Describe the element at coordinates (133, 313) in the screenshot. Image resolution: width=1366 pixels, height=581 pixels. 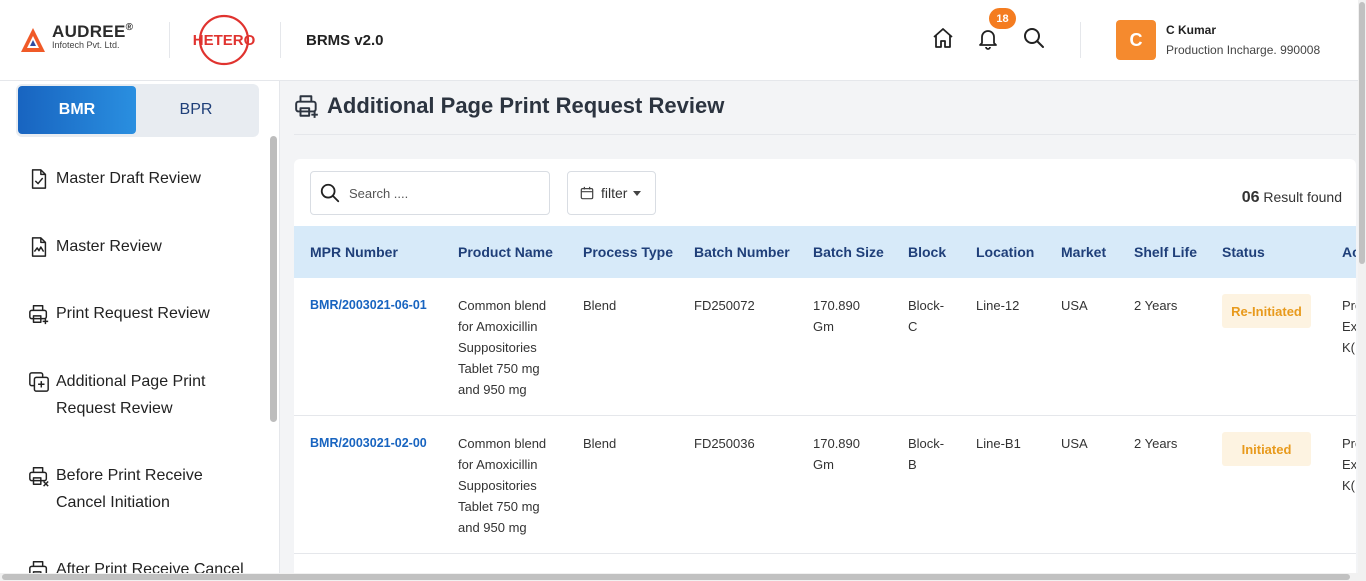
I see `sidebar-item-label: Print Request Review` at that location.